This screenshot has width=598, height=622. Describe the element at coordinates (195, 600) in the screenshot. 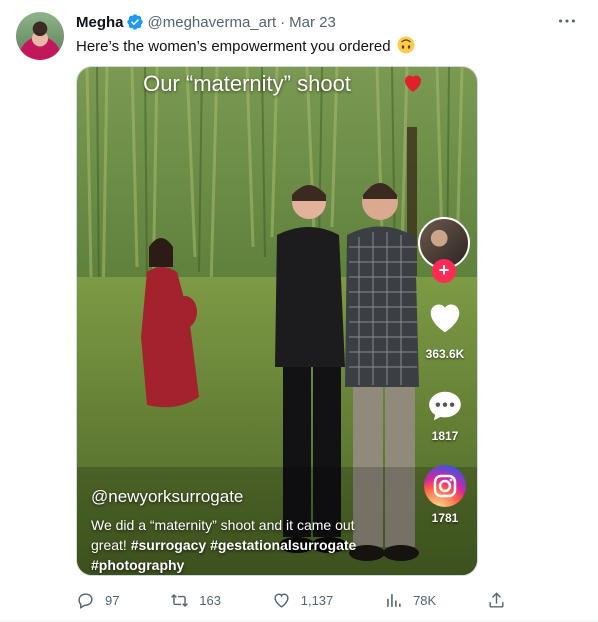

I see `retweet-button: 163` at that location.